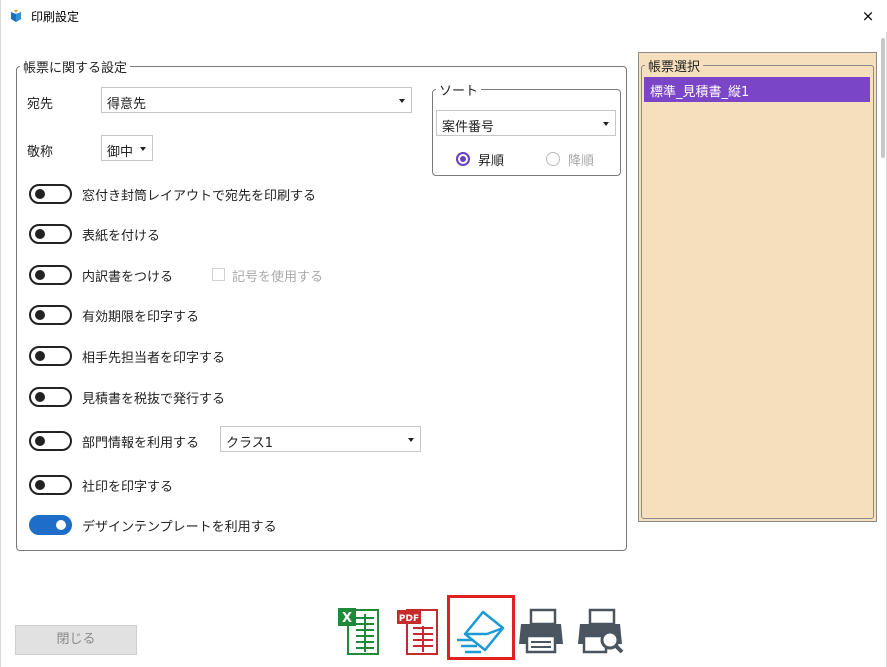  I want to click on cover-page-toggle, so click(50, 234).